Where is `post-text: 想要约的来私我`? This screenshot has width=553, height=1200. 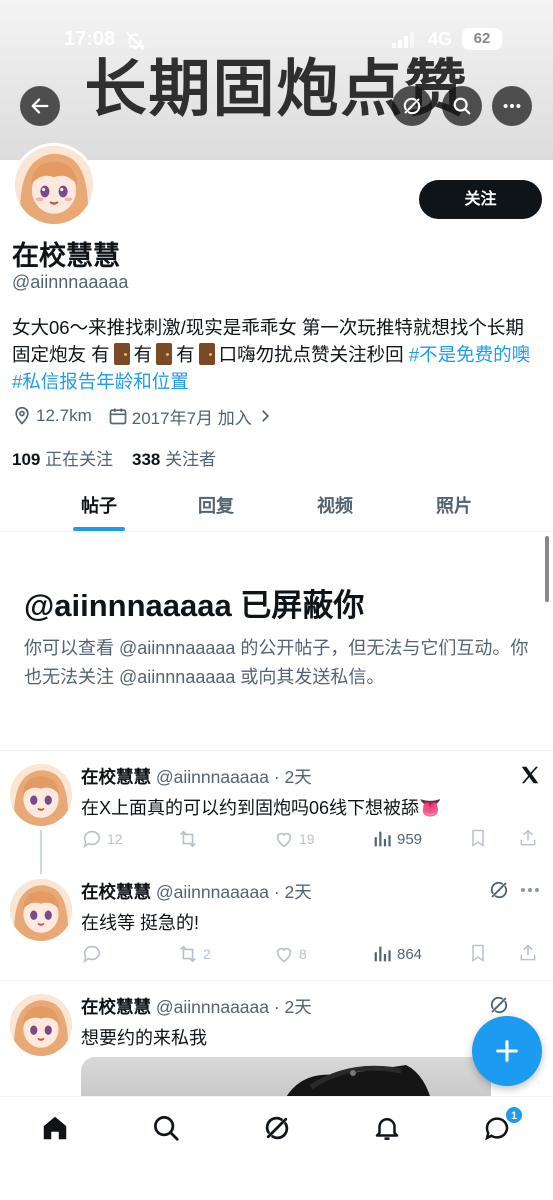
post-text: 想要约的来私我 is located at coordinates (144, 1038).